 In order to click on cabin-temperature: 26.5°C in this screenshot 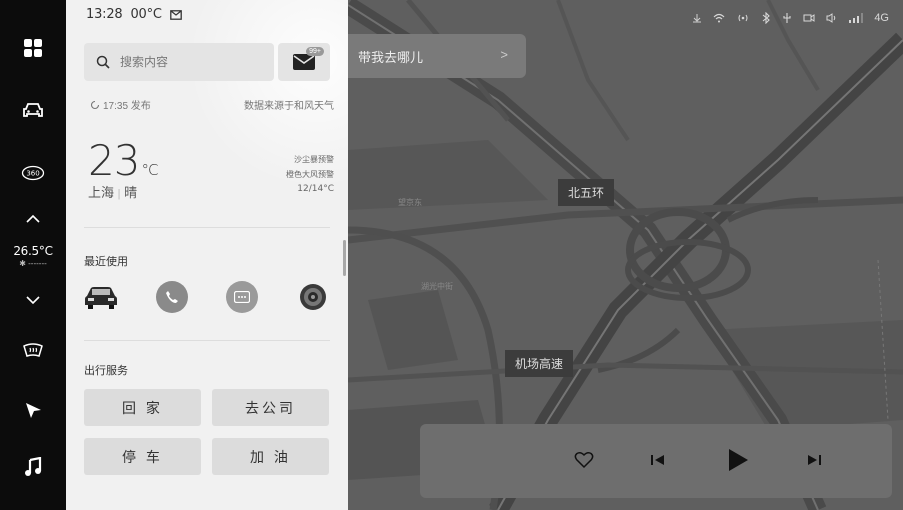, I will do `click(33, 251)`.